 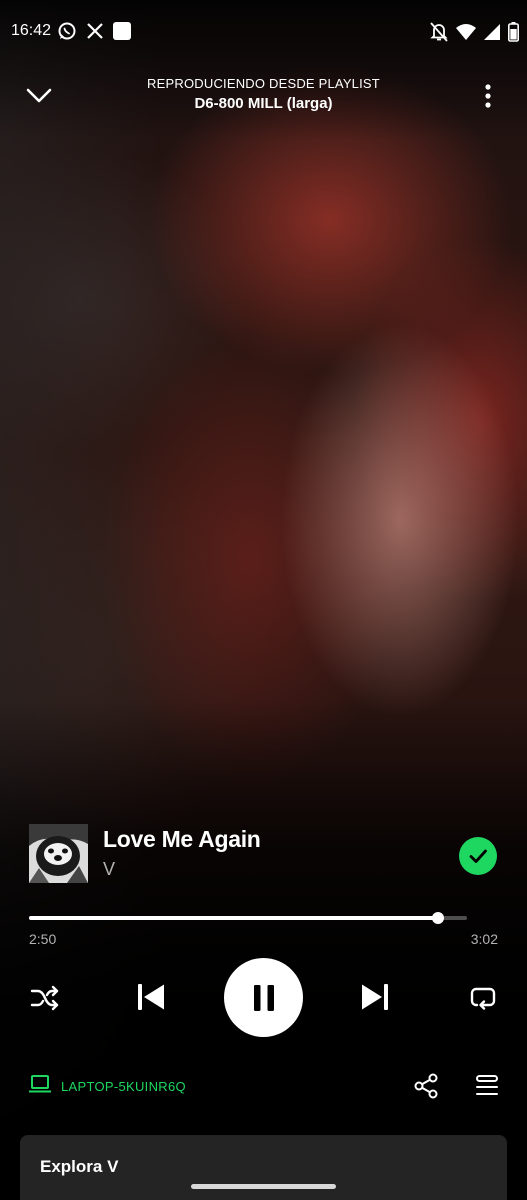 What do you see at coordinates (484, 939) in the screenshot?
I see `total-time: 3:02` at bounding box center [484, 939].